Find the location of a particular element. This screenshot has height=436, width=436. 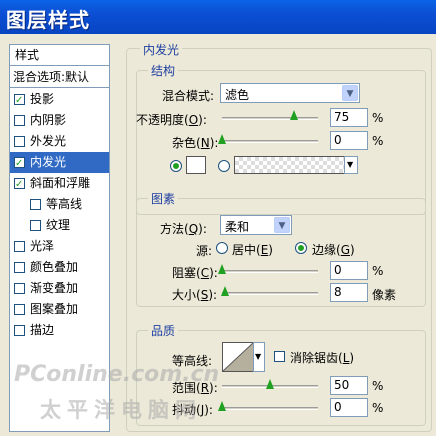

style-item-label: 内阴影 is located at coordinates (48, 120).